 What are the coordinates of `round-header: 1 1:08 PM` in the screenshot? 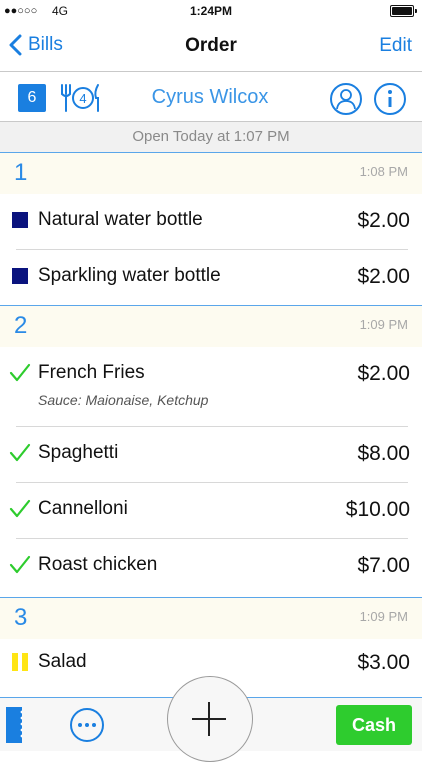 It's located at (211, 173).